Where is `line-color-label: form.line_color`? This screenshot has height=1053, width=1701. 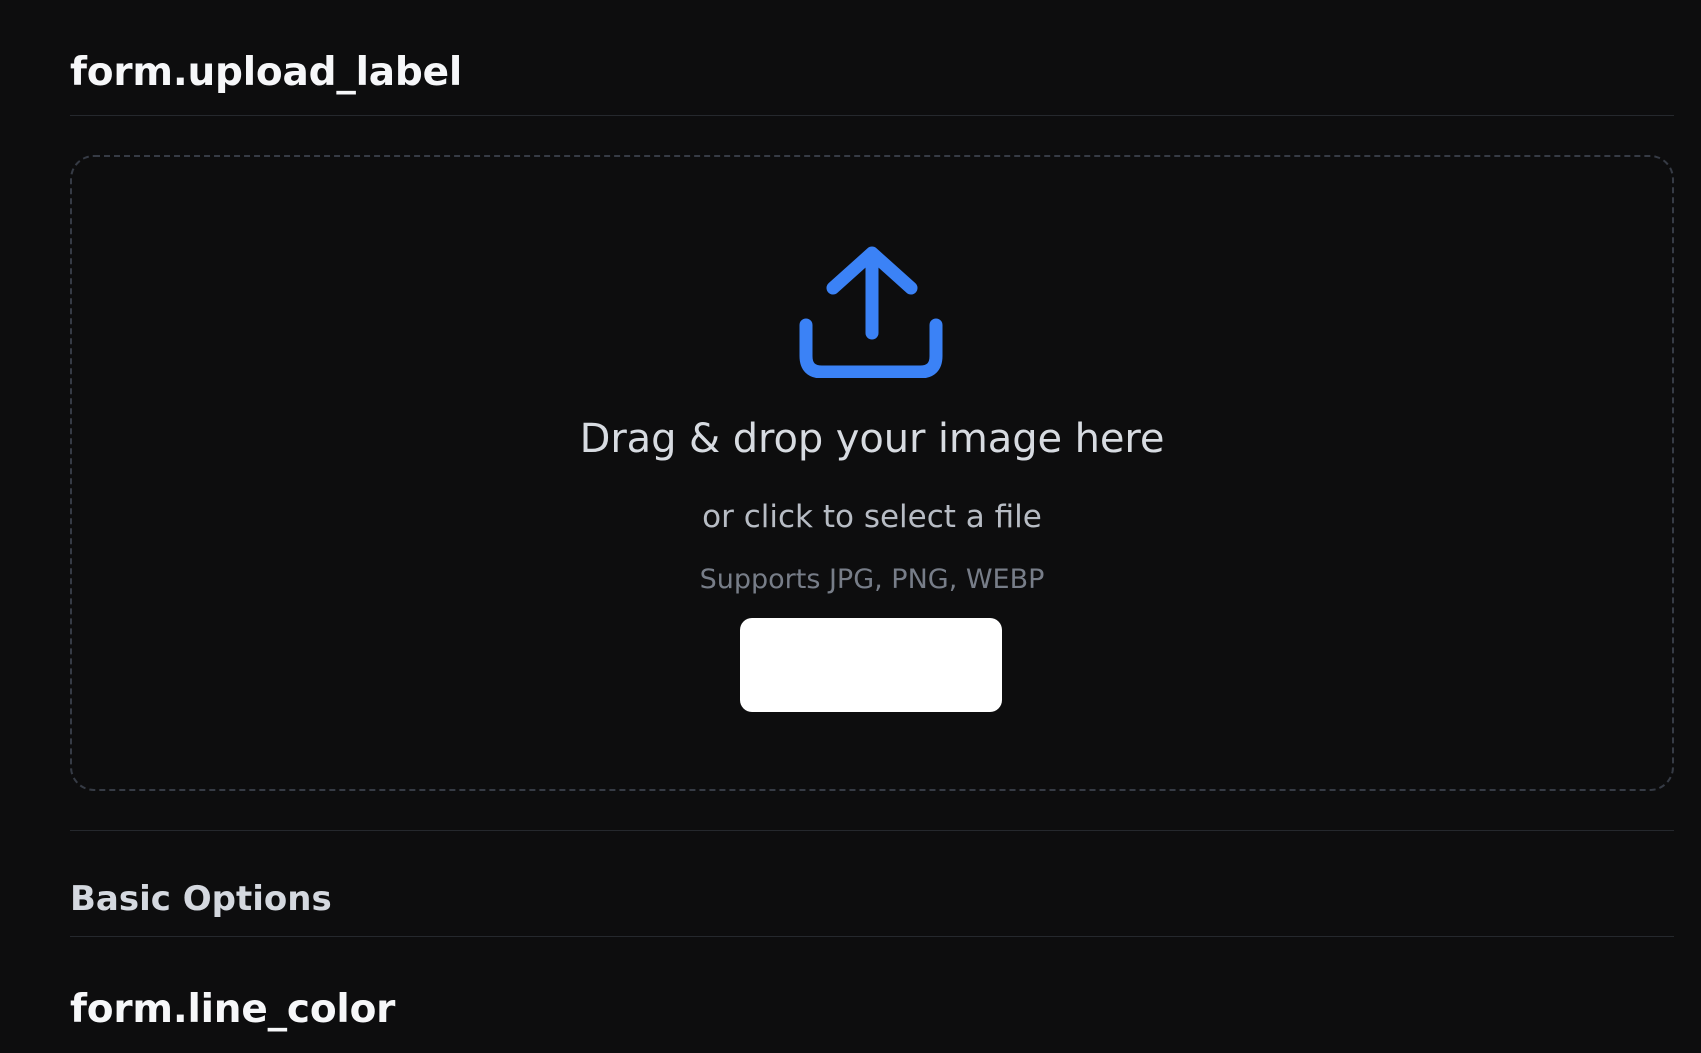
line-color-label: form.line_color is located at coordinates (233, 1009).